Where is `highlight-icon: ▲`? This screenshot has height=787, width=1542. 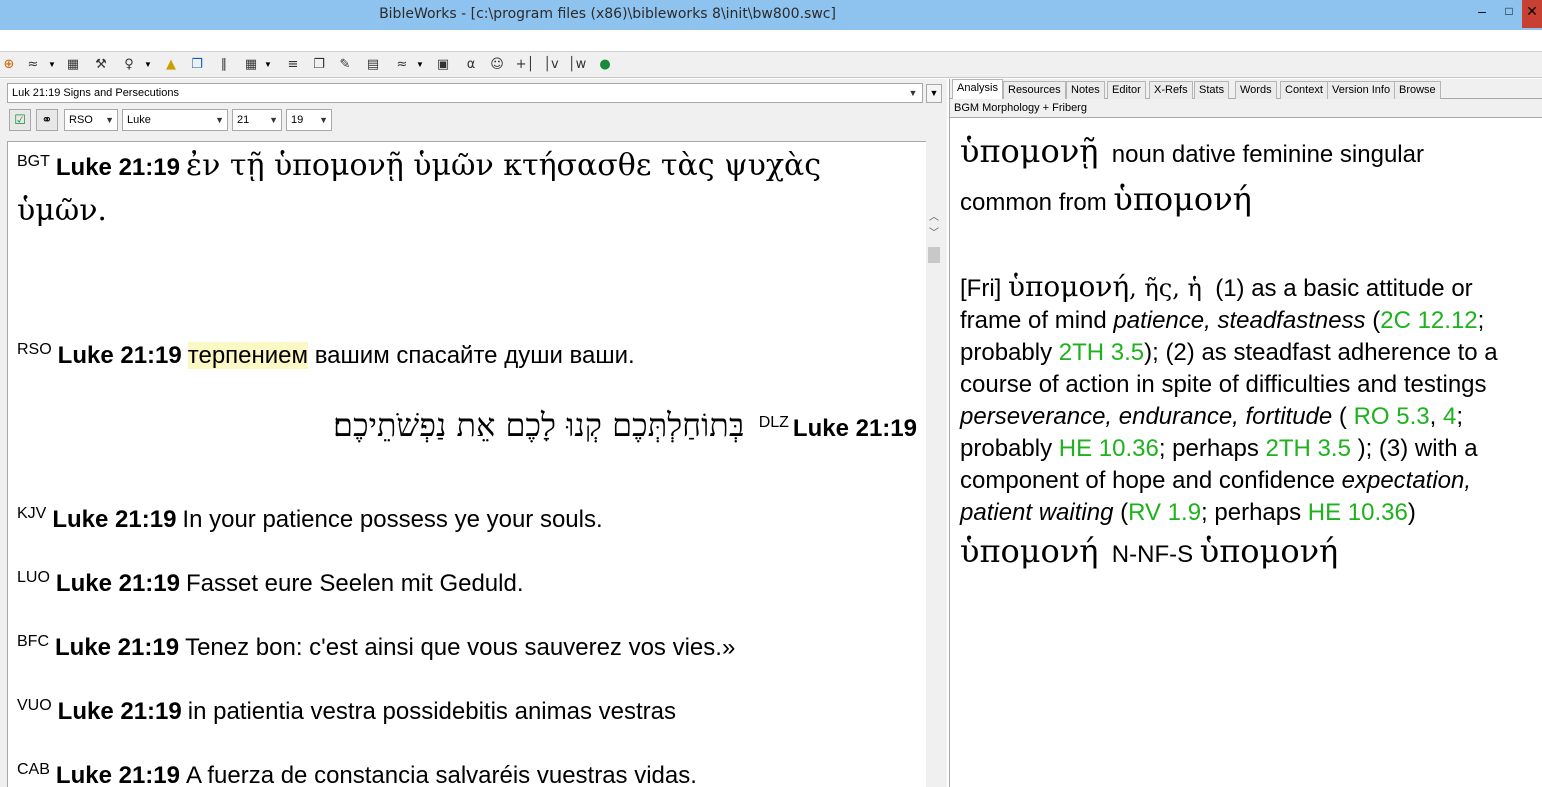
highlight-icon: ▲ is located at coordinates (171, 65).